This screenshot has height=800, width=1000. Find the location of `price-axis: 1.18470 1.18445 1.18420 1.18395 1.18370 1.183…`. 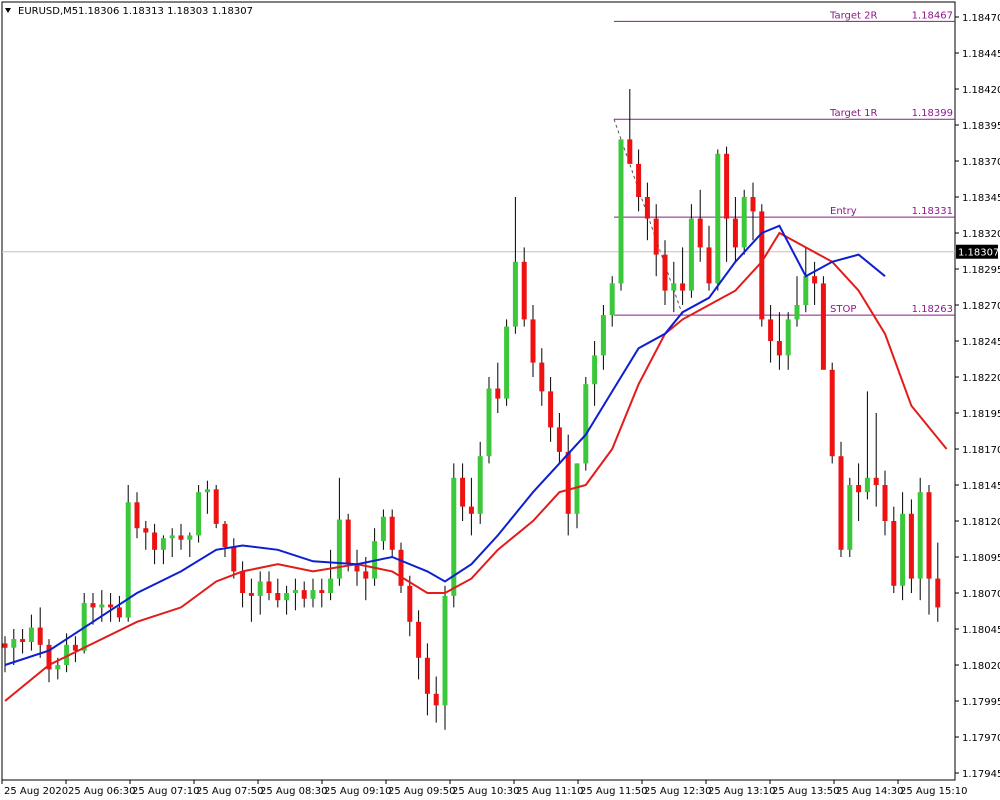

price-axis: 1.18470 1.18445 1.18420 1.18395 1.18370 1.183… is located at coordinates (977, 396).